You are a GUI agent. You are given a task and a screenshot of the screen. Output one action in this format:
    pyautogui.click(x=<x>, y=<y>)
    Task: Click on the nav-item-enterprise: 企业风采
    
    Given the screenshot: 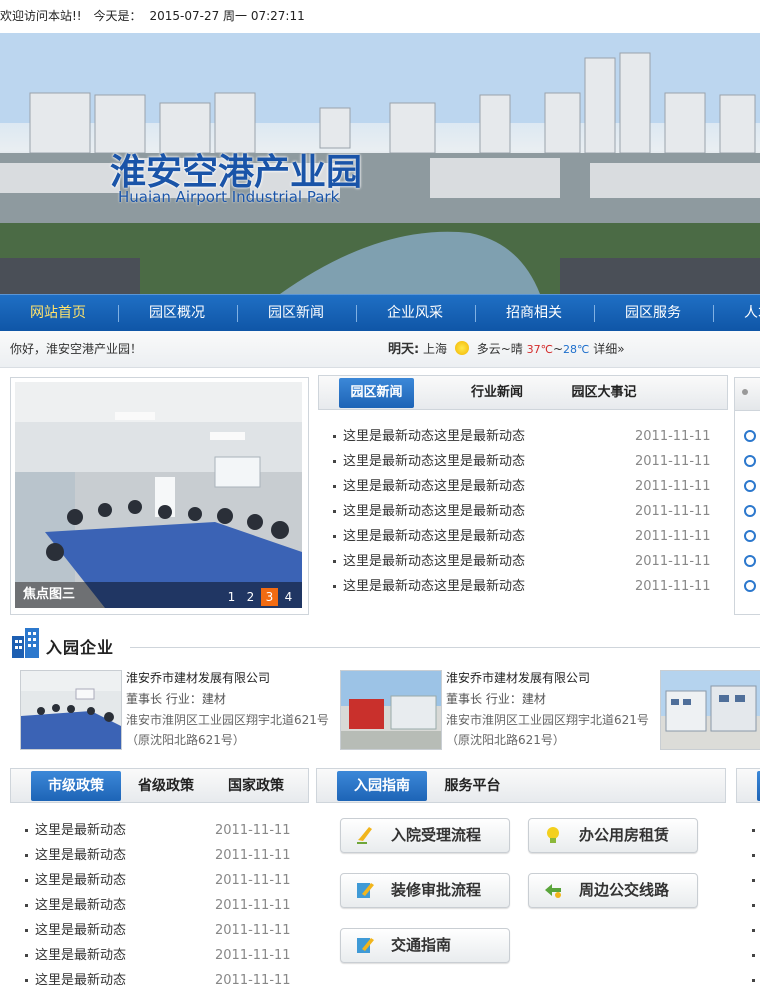 What is the action you would take?
    pyautogui.click(x=415, y=313)
    